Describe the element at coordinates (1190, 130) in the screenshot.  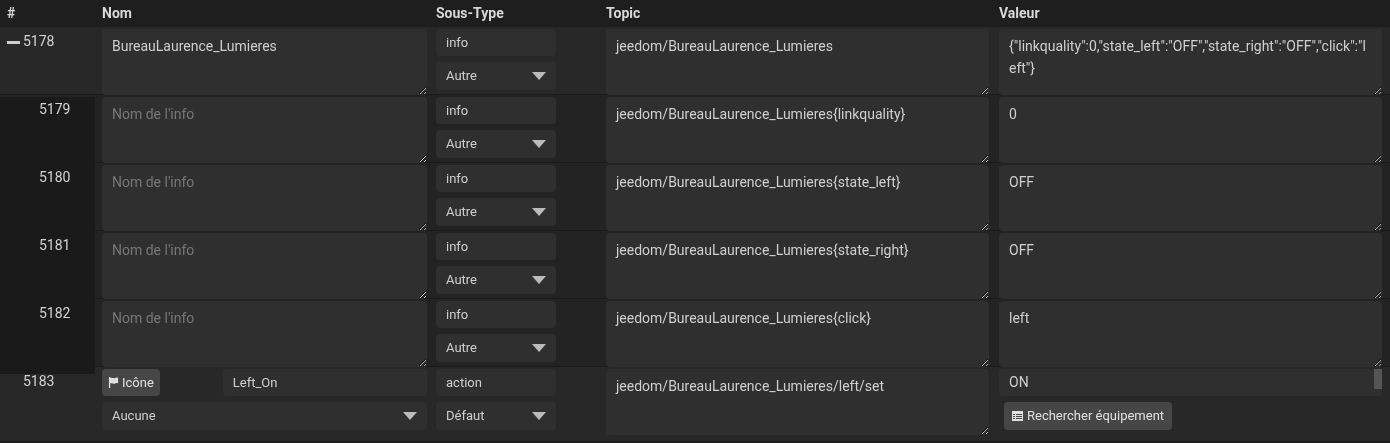
I see `value-field: 0` at that location.